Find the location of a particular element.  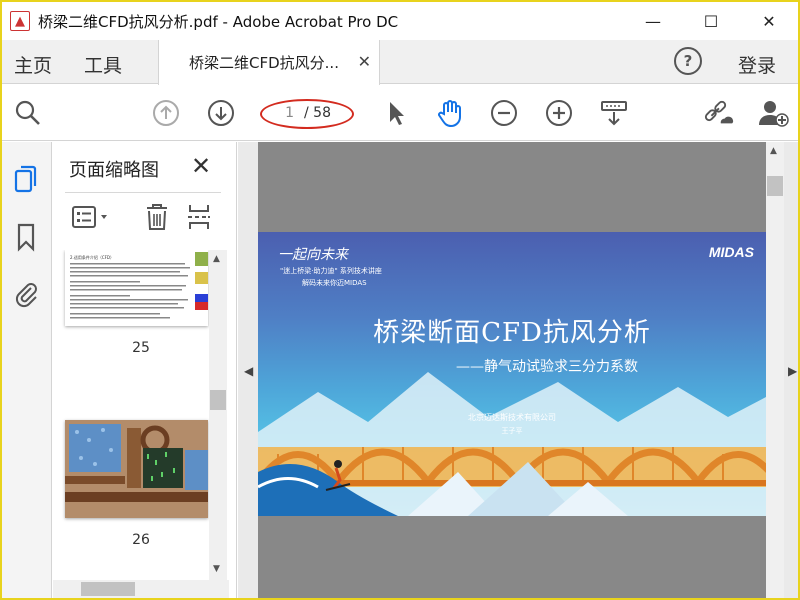

select-arrow-icon is located at coordinates (396, 113).